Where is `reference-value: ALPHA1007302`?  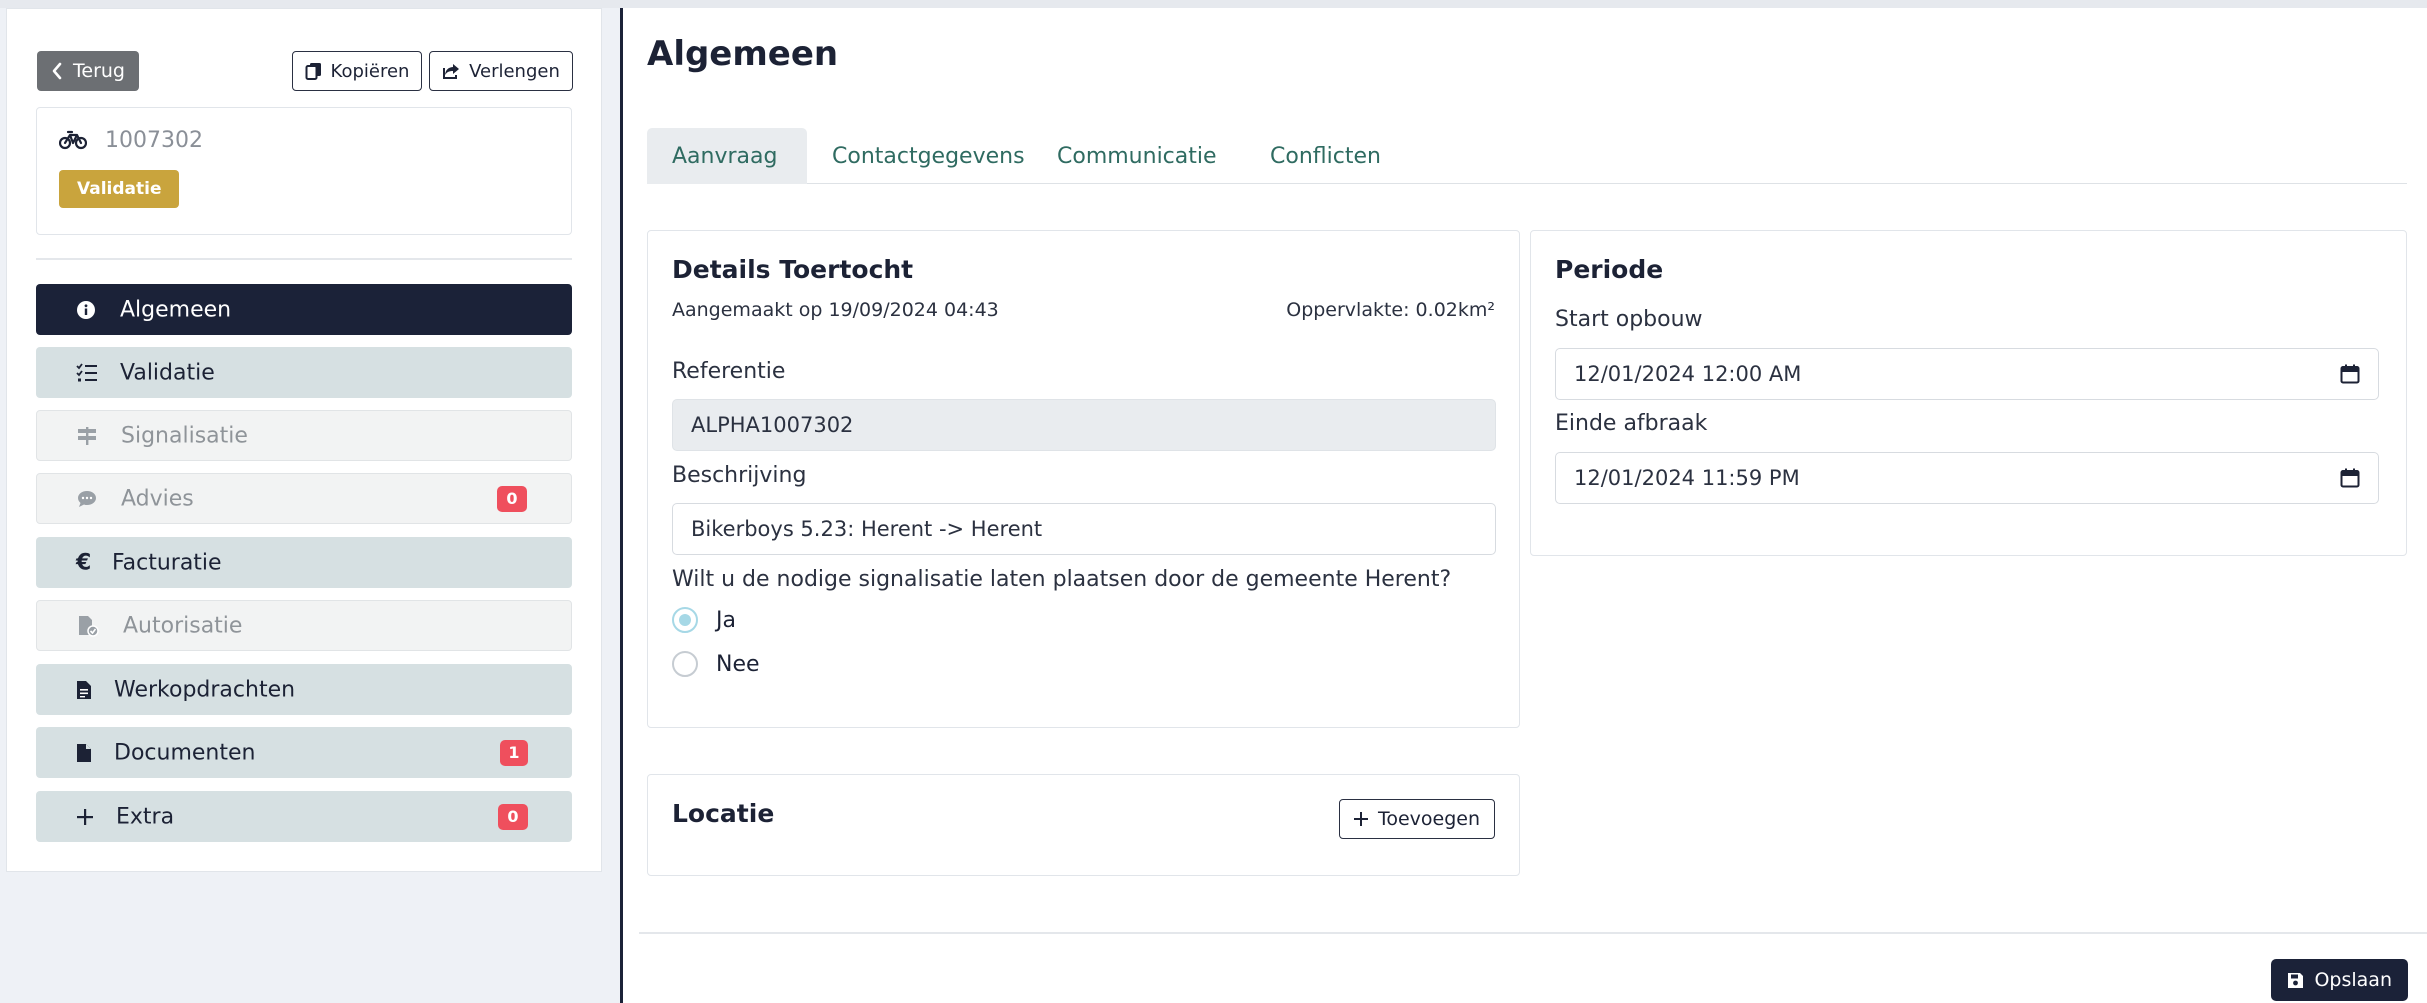 reference-value: ALPHA1007302 is located at coordinates (772, 425).